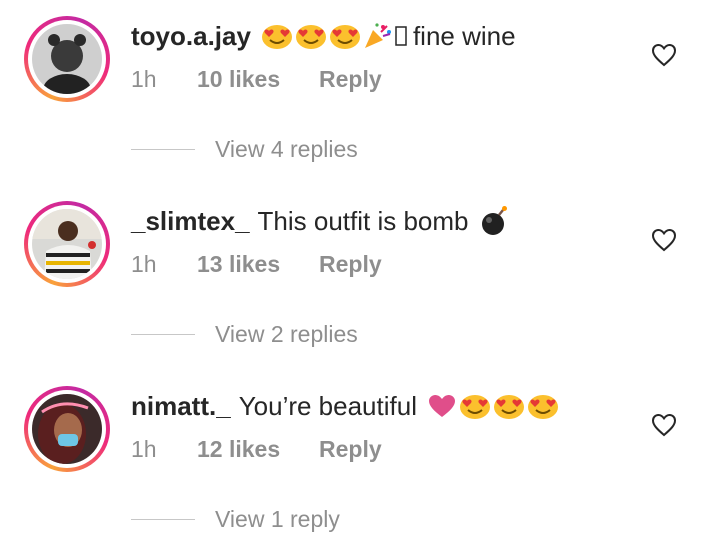 The image size is (720, 555). I want to click on comment-text-line: toyo.a.jay fine wine, so click(323, 36).